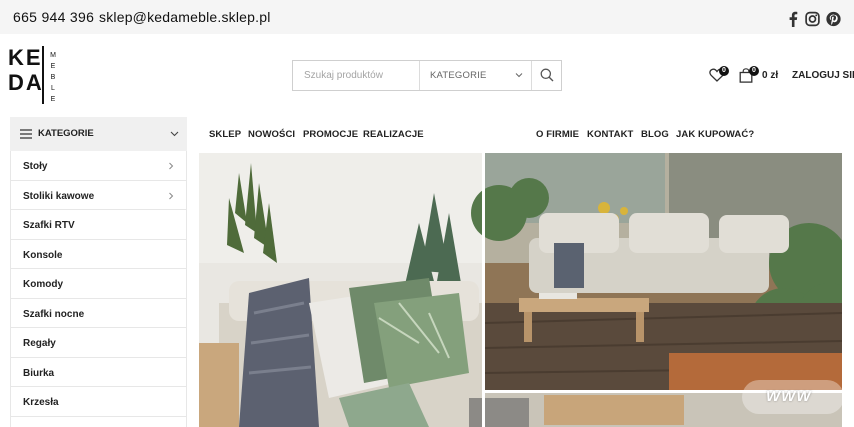  Describe the element at coordinates (39, 373) in the screenshot. I see `category-item-label: Biurka` at that location.